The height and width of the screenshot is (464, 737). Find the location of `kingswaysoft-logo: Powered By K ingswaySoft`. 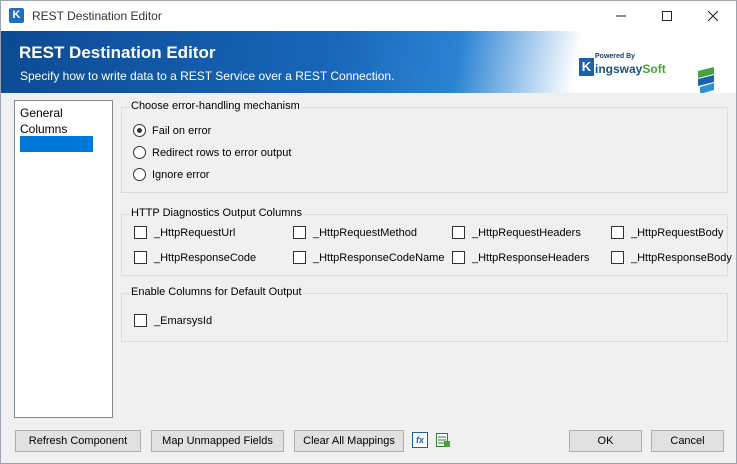

kingswaysoft-logo: Powered By K ingswaySoft is located at coordinates (646, 73).